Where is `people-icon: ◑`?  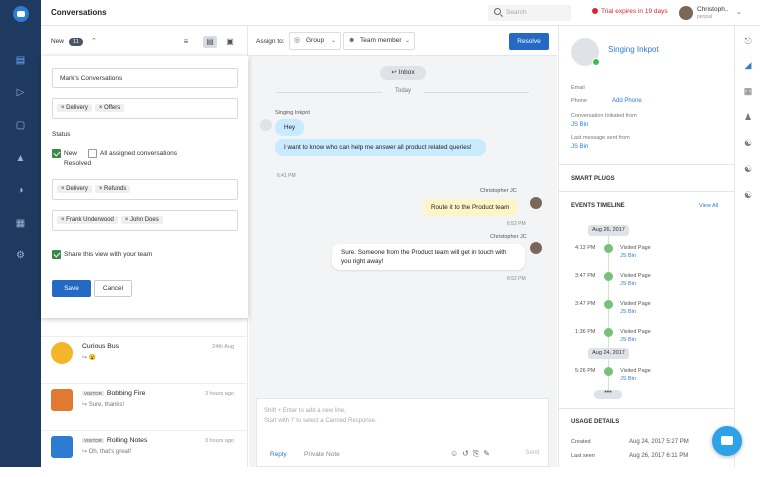
people-icon: ◑ is located at coordinates (20, 190).